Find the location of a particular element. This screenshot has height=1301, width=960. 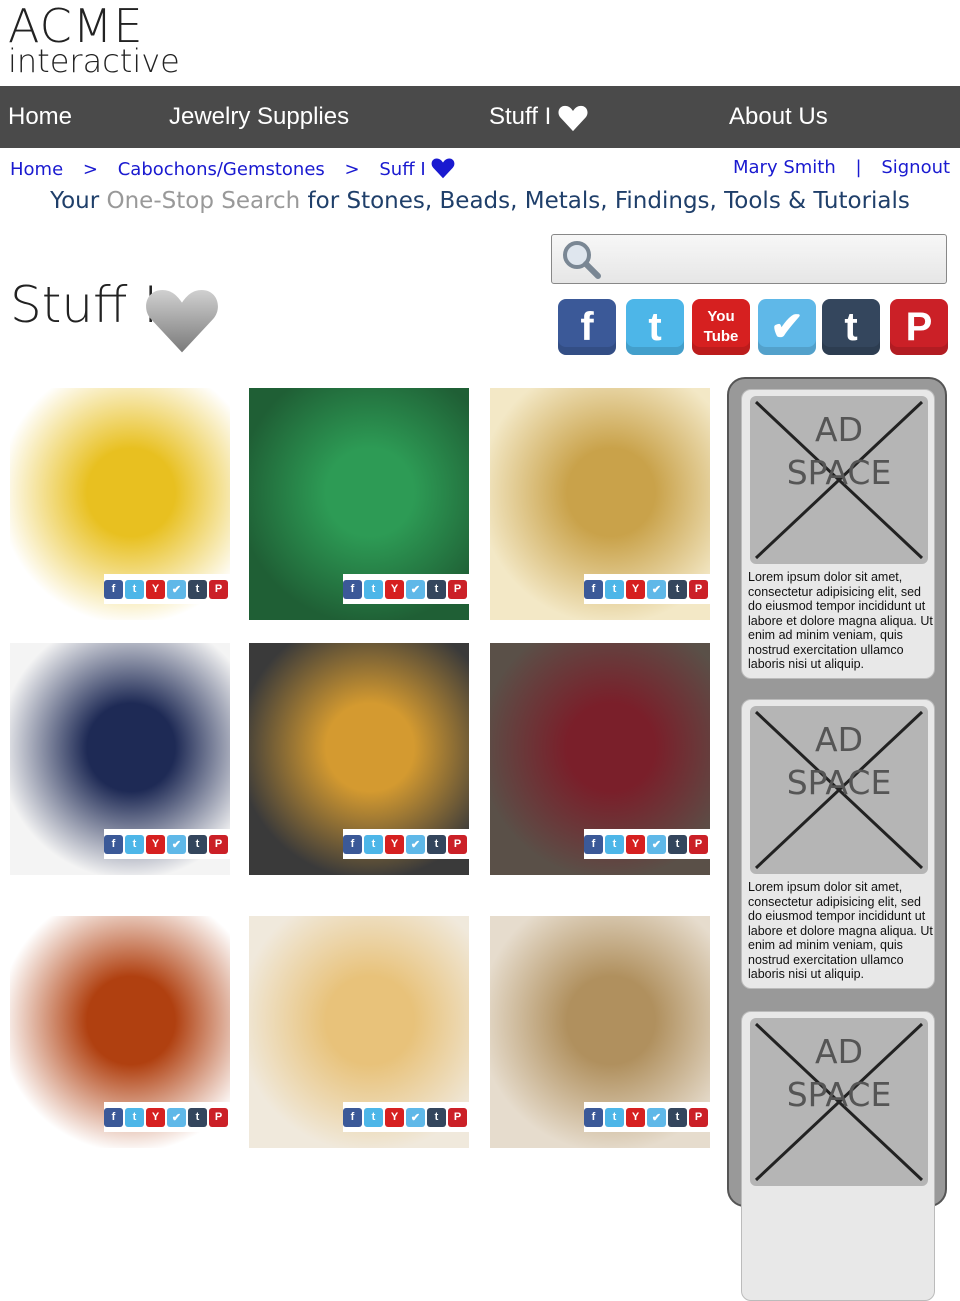

nav-home: Home is located at coordinates (40, 117).